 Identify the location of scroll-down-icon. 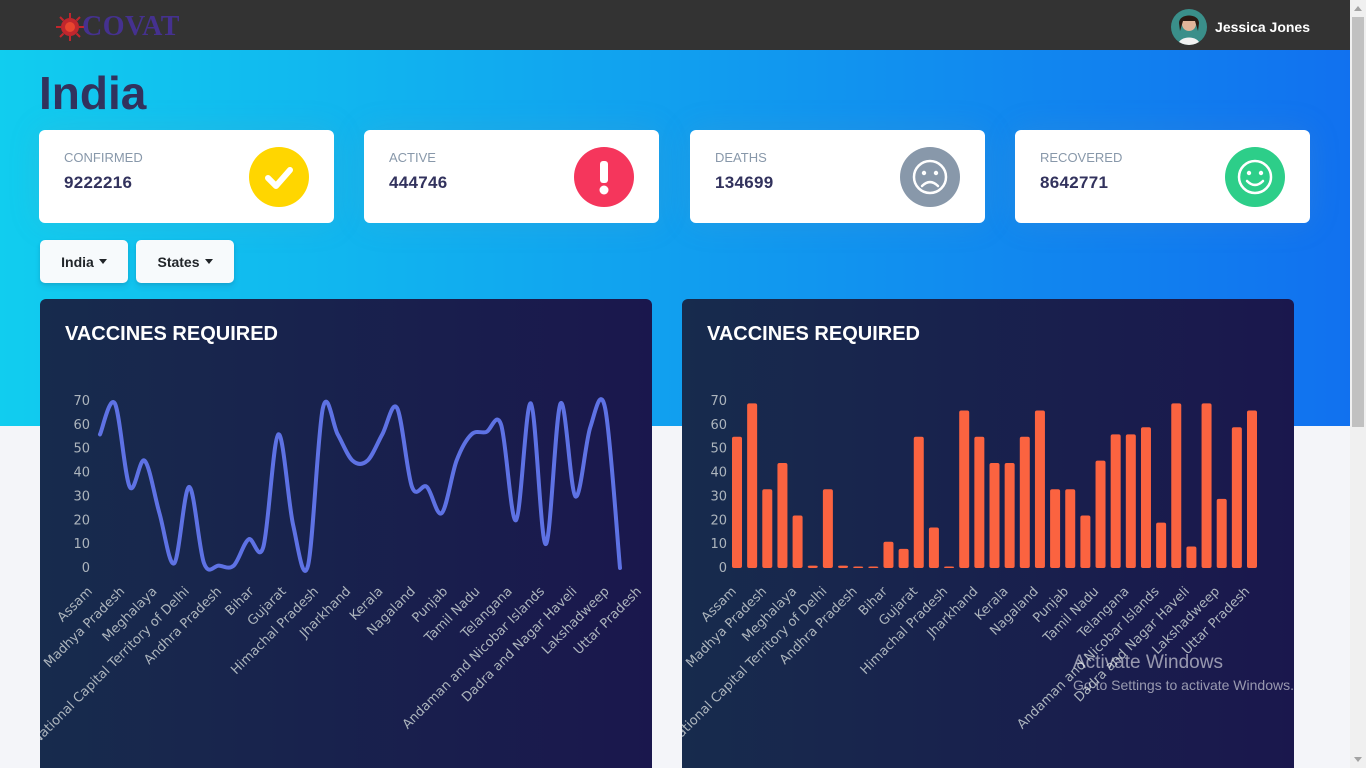
(1358, 759).